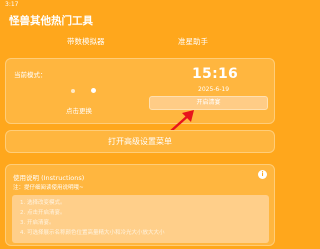  Describe the element at coordinates (214, 89) in the screenshot. I see `clock-date: 2025-6-19` at that location.